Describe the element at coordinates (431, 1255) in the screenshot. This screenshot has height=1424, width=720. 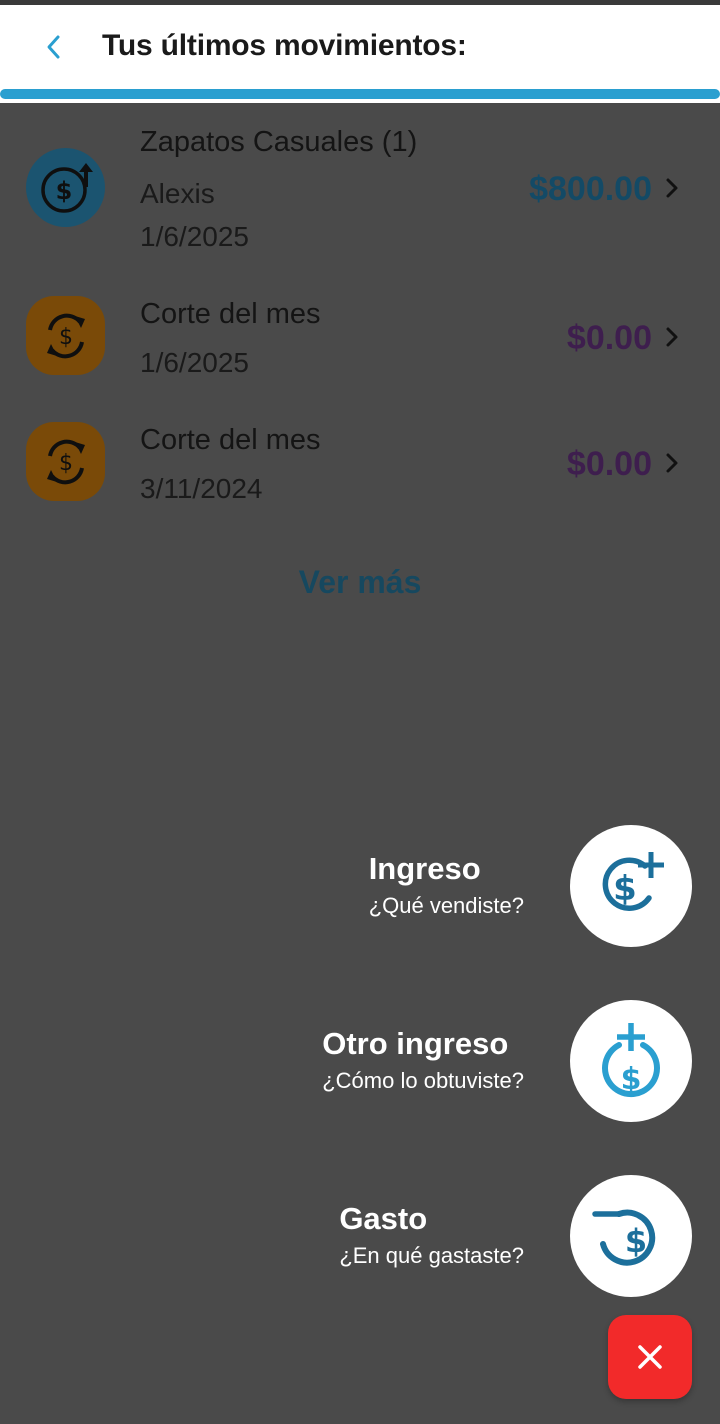
I see `fab-option-description: ¿En qué gastaste?` at that location.